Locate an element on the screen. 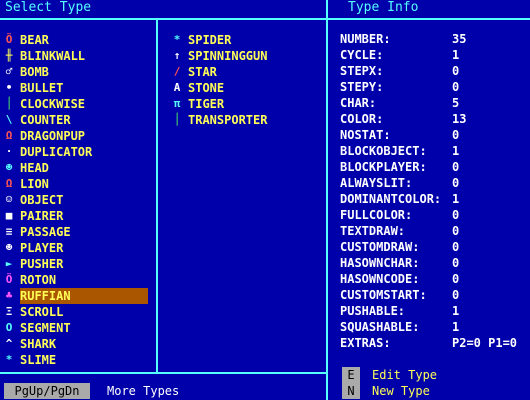 The width and height of the screenshot is (530, 400). prop-key: CYCLE: is located at coordinates (362, 55).